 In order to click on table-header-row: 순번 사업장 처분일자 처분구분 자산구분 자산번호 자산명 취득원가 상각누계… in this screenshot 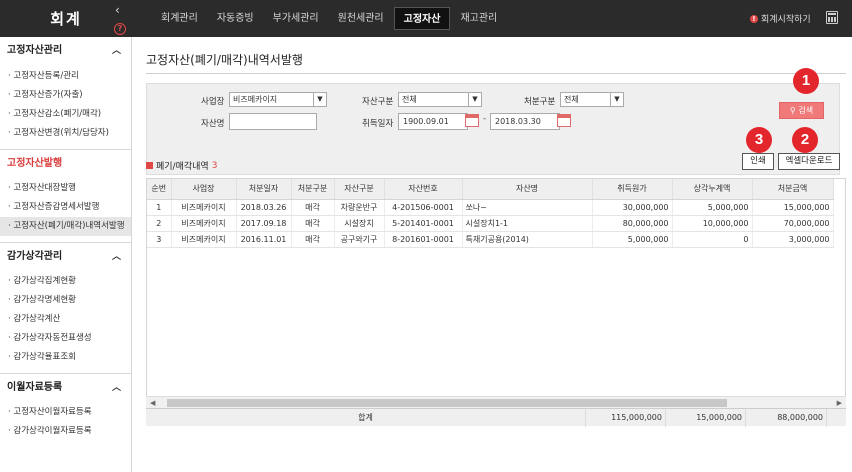, I will do `click(490, 189)`.